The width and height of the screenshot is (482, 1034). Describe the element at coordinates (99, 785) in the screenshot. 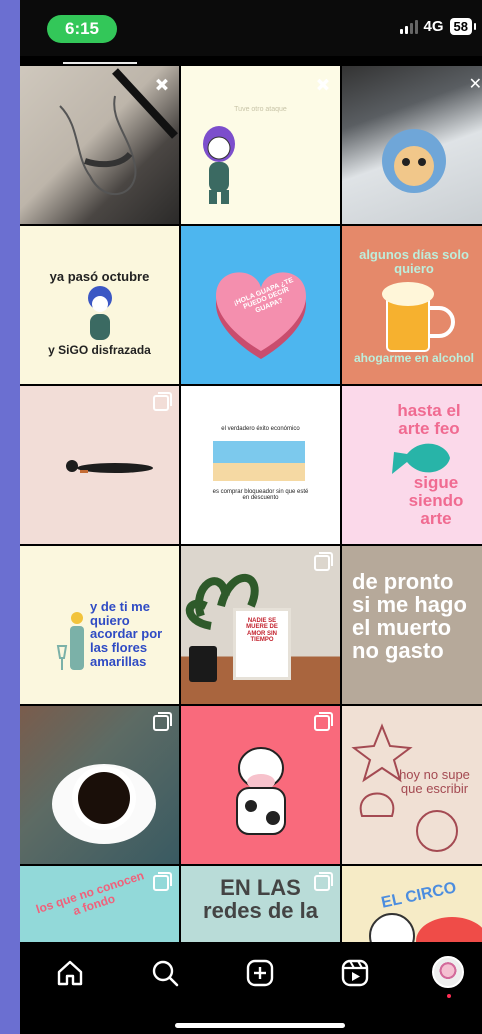

I see `post-coffee` at that location.